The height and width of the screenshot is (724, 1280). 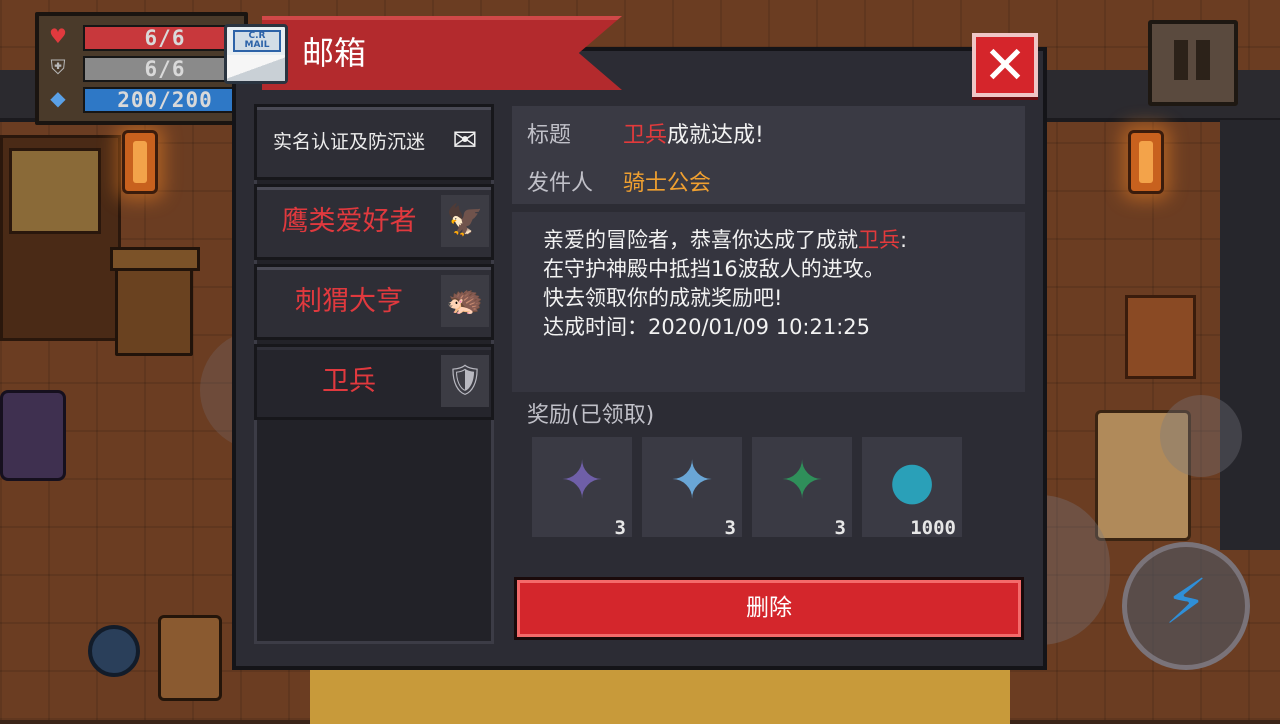 I want to click on health-bar: 6/6, so click(x=165, y=38).